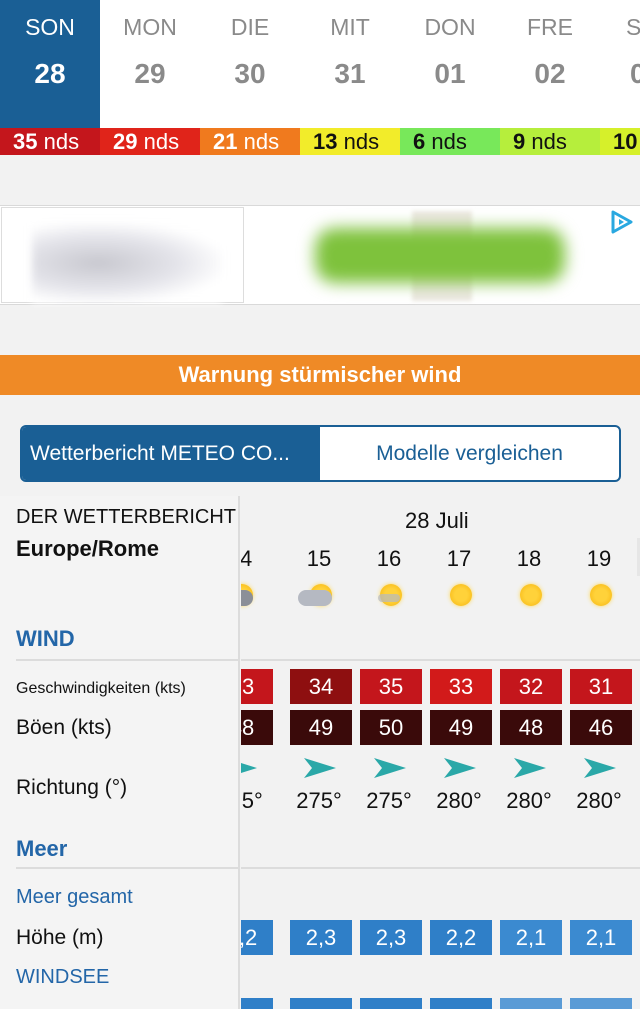 The height and width of the screenshot is (1009, 640). What do you see at coordinates (450, 73) in the screenshot?
I see `day-date: 01` at bounding box center [450, 73].